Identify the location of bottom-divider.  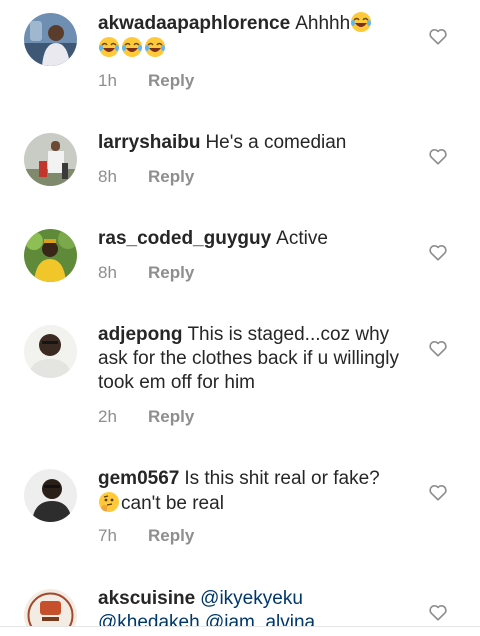
(240, 626).